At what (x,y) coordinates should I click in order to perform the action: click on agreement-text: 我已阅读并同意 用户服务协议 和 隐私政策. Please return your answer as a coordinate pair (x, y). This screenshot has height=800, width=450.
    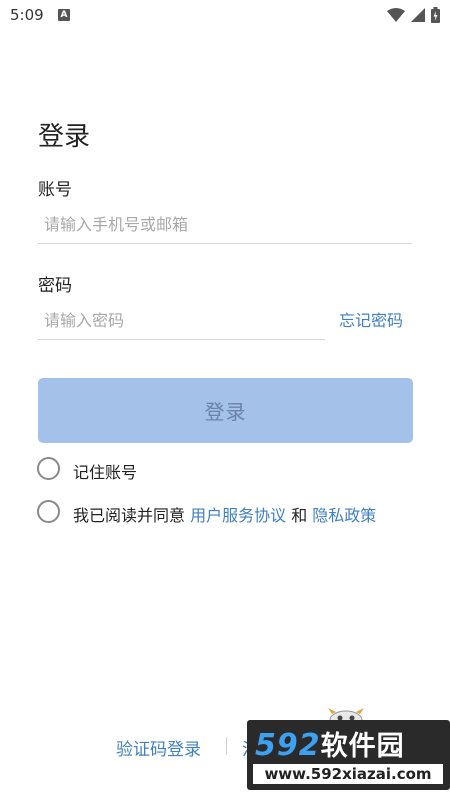
    Looking at the image, I should click on (224, 514).